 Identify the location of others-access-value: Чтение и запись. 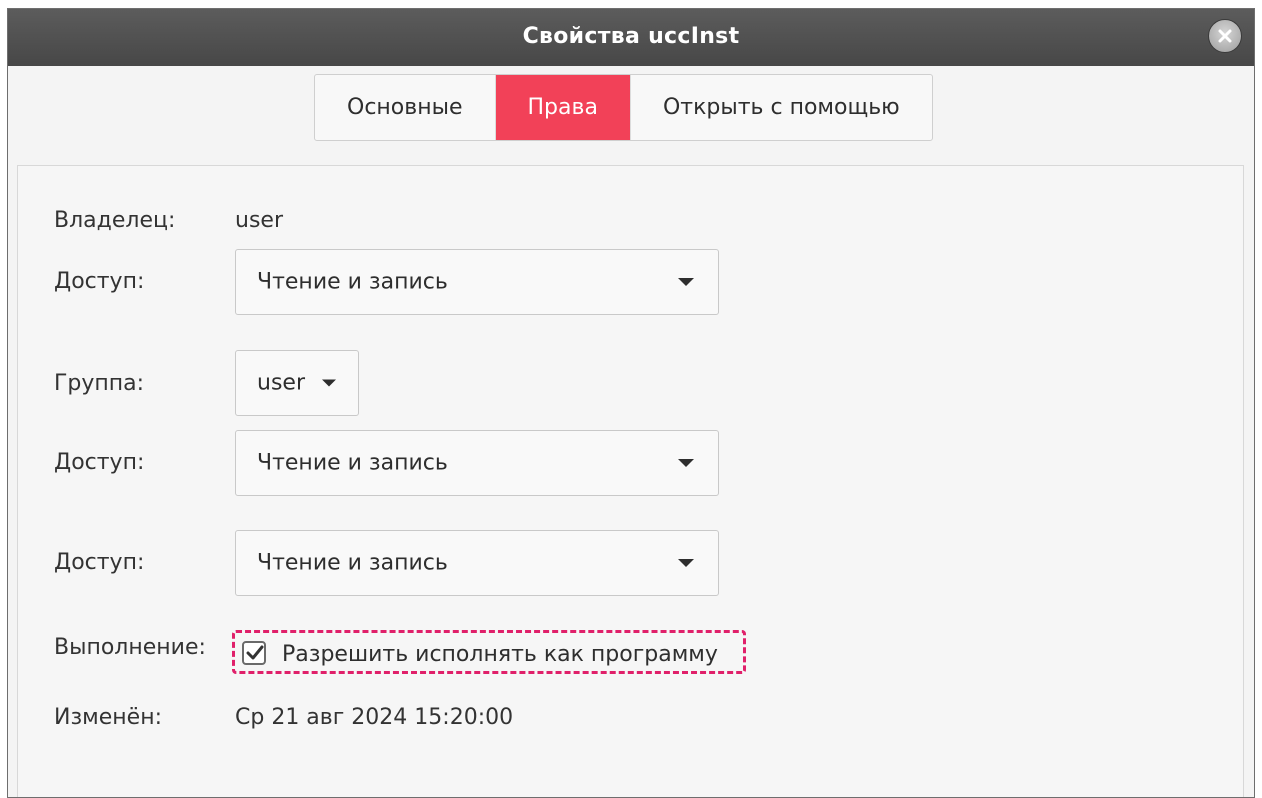
(352, 563).